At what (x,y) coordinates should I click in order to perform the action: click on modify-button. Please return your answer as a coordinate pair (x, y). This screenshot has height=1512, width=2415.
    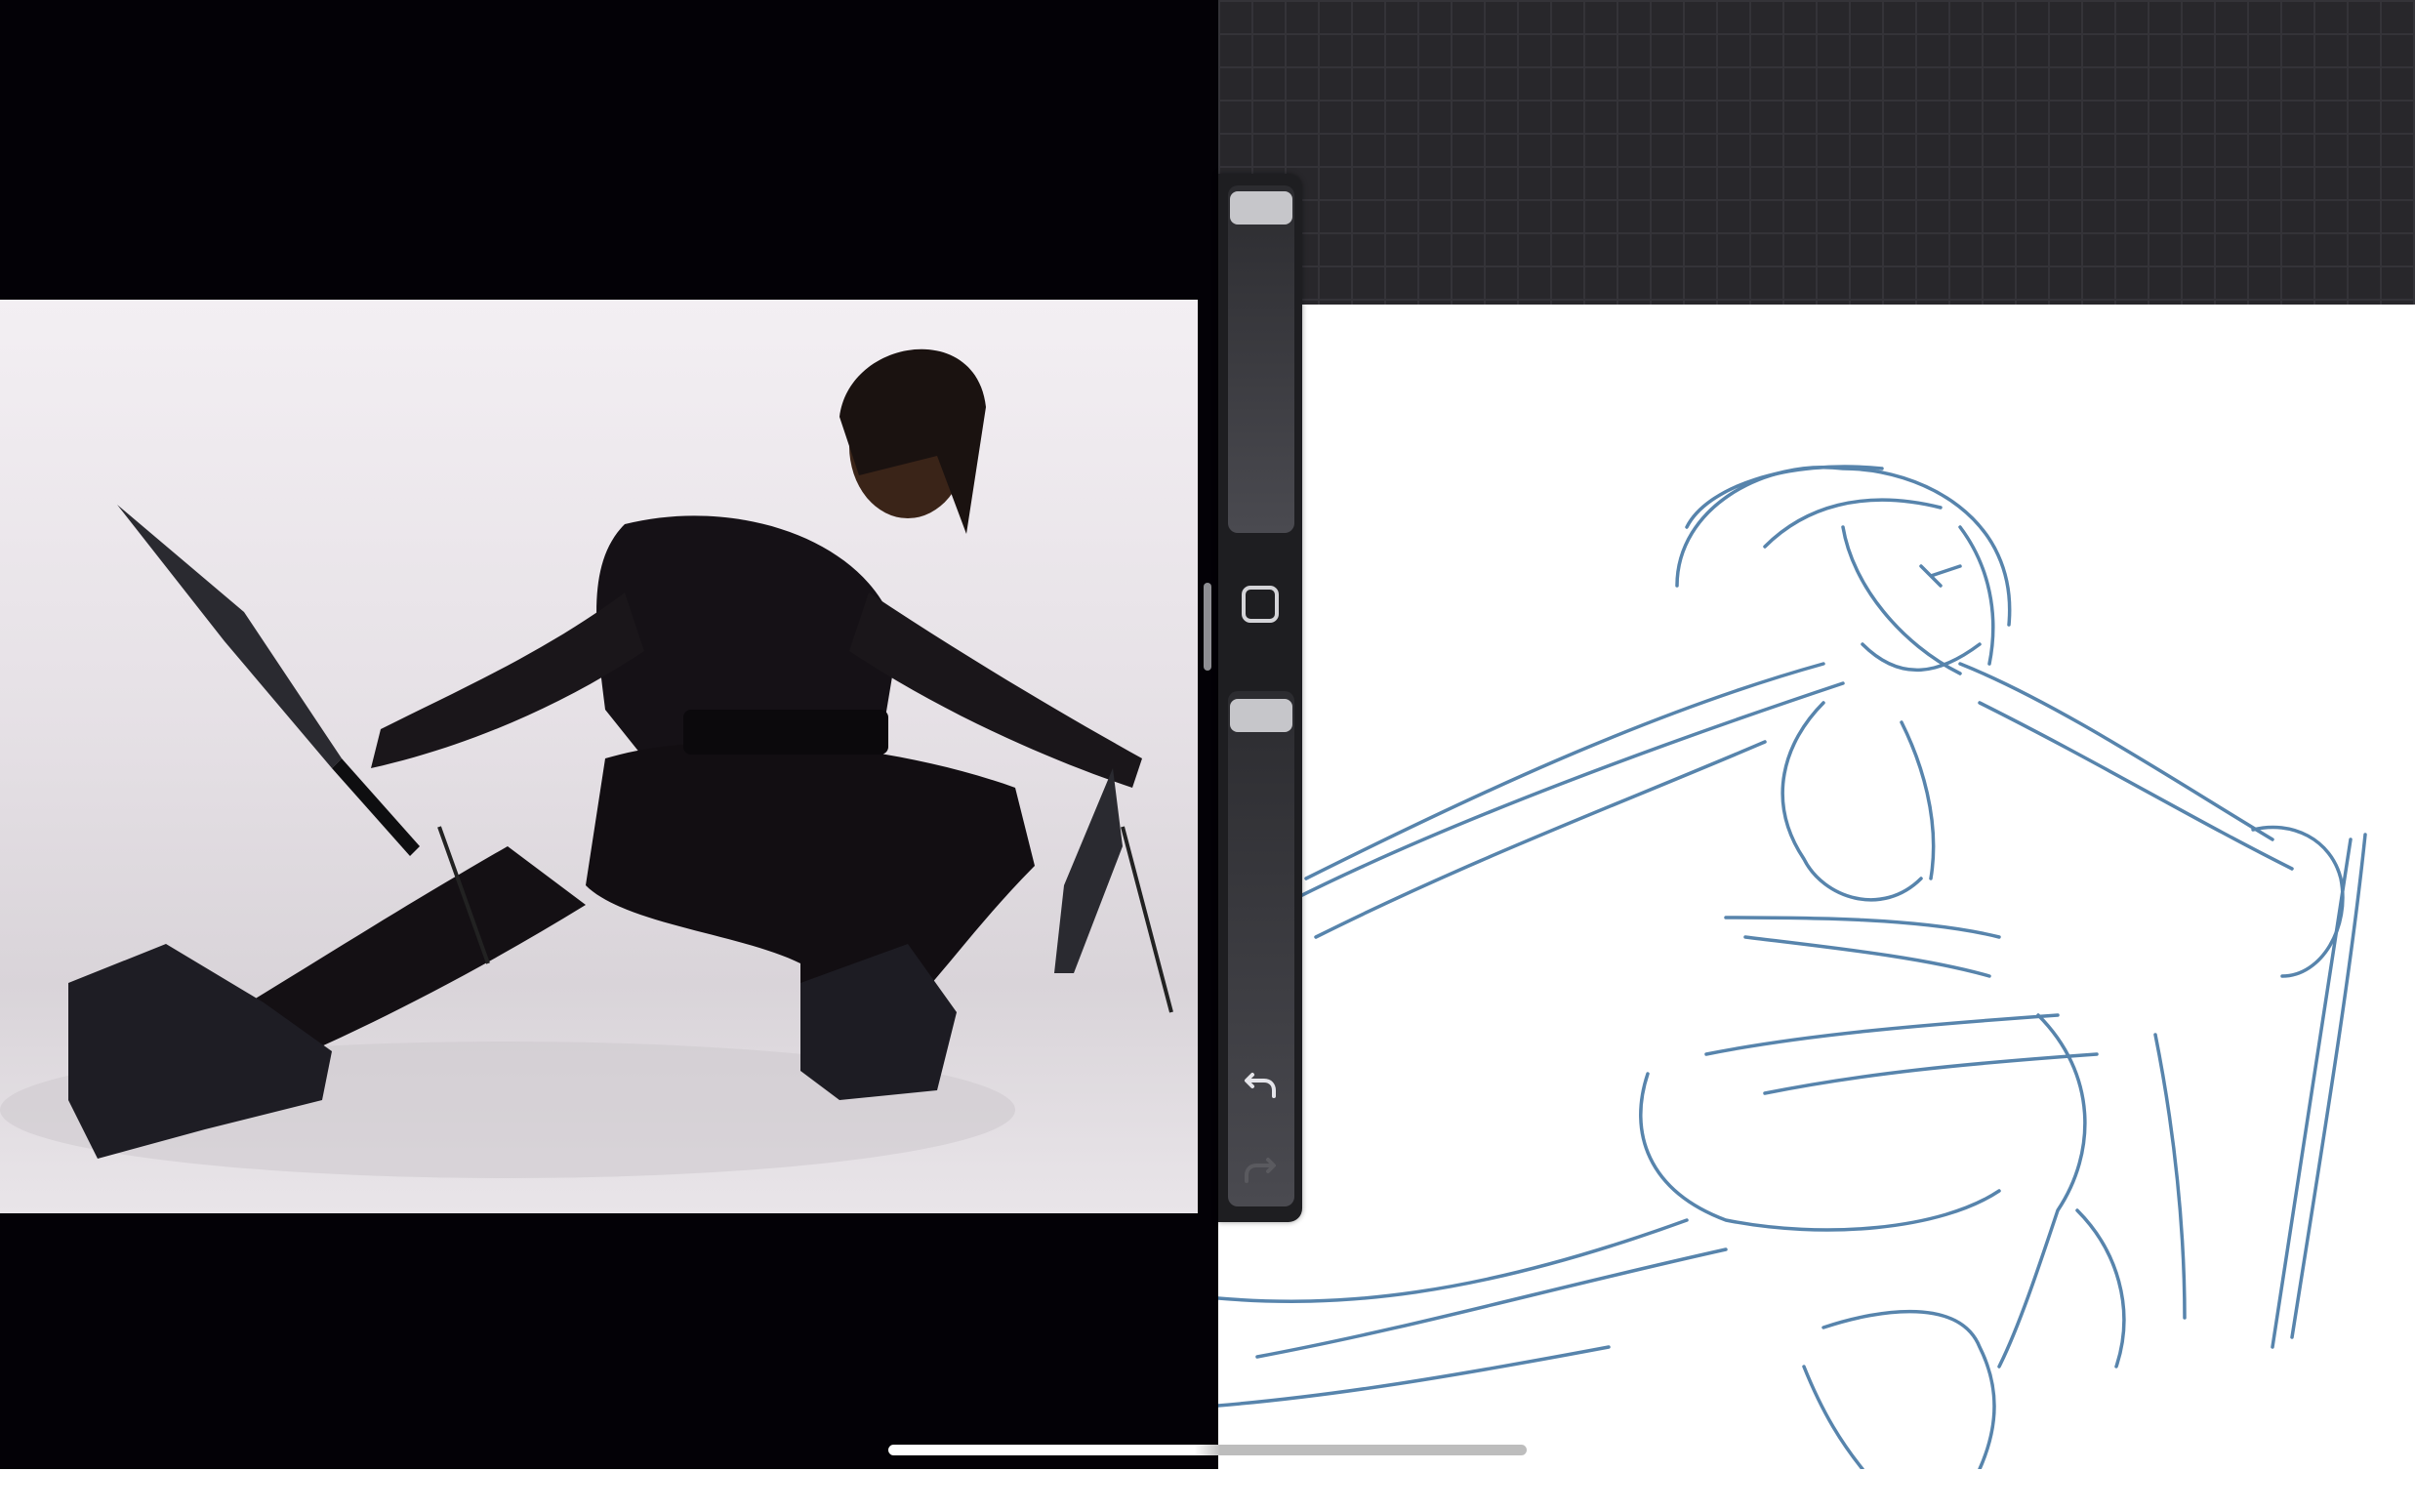
    Looking at the image, I should click on (1260, 604).